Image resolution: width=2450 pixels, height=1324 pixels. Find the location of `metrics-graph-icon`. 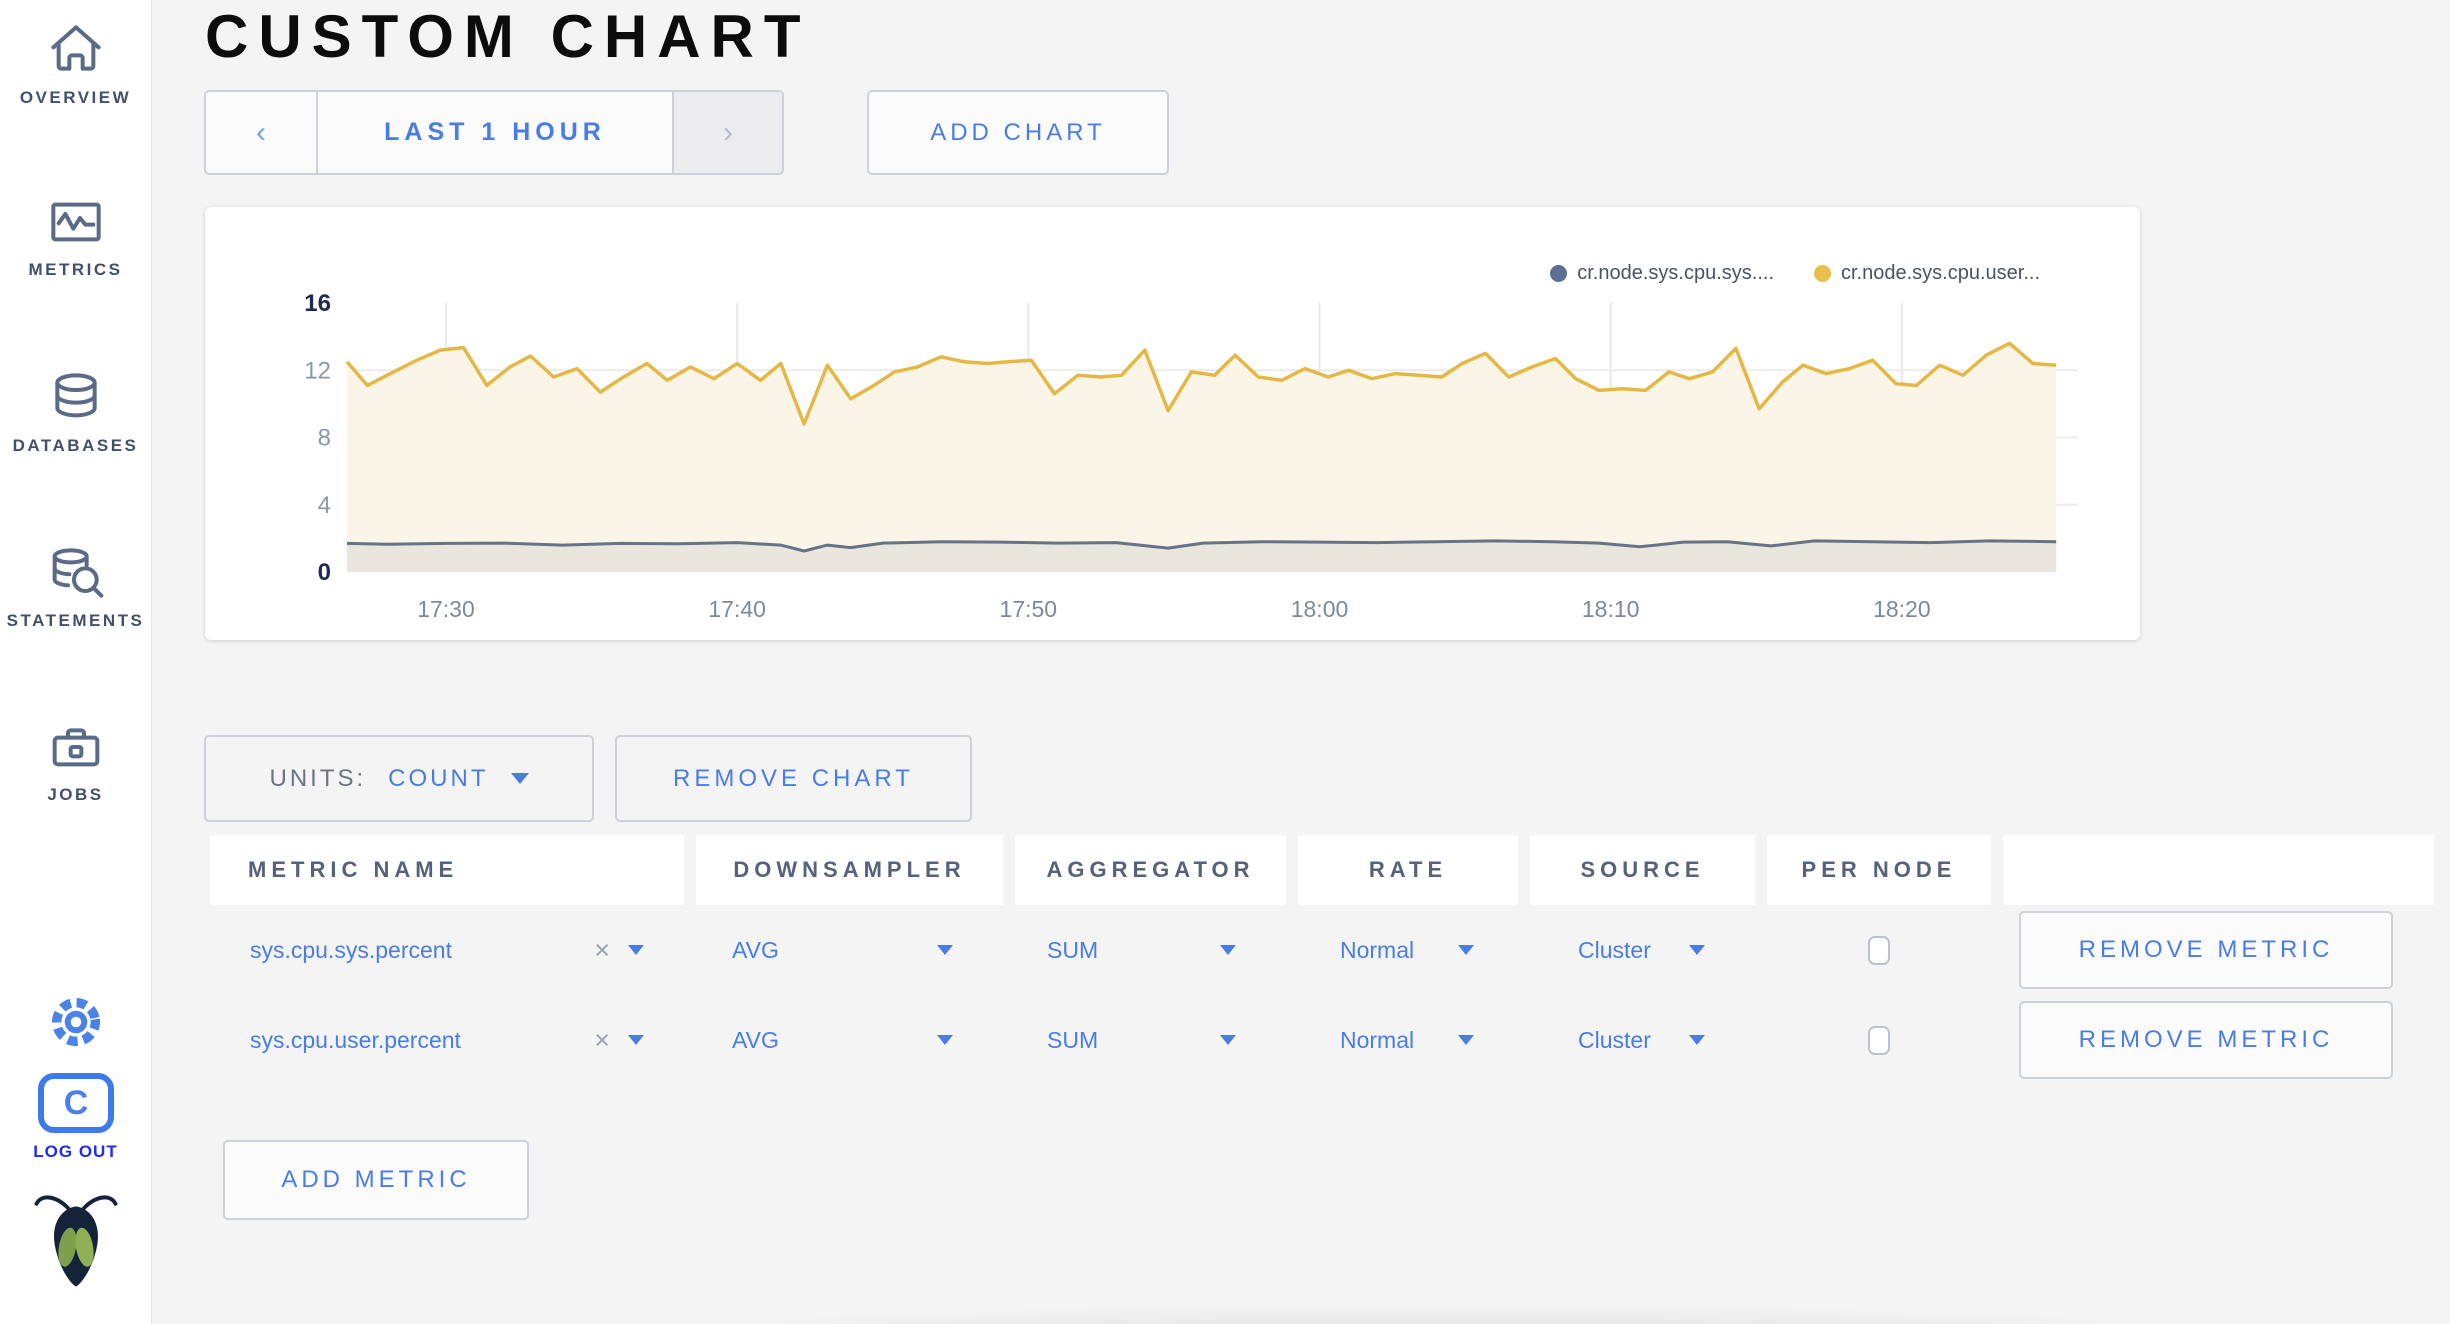

metrics-graph-icon is located at coordinates (75, 222).